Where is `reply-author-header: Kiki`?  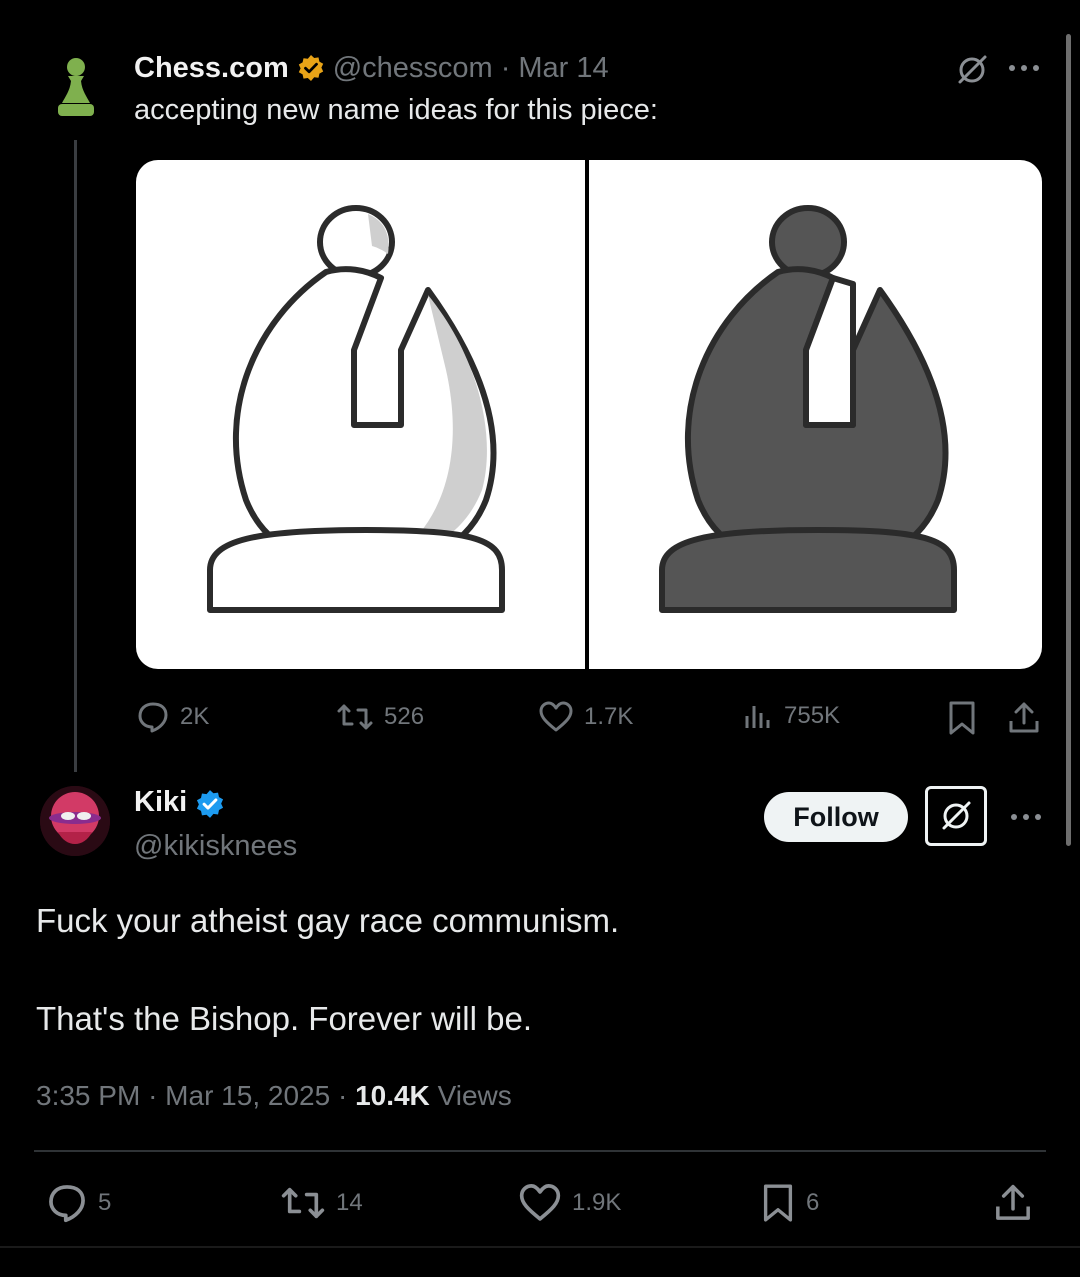
reply-author-header: Kiki is located at coordinates (179, 802).